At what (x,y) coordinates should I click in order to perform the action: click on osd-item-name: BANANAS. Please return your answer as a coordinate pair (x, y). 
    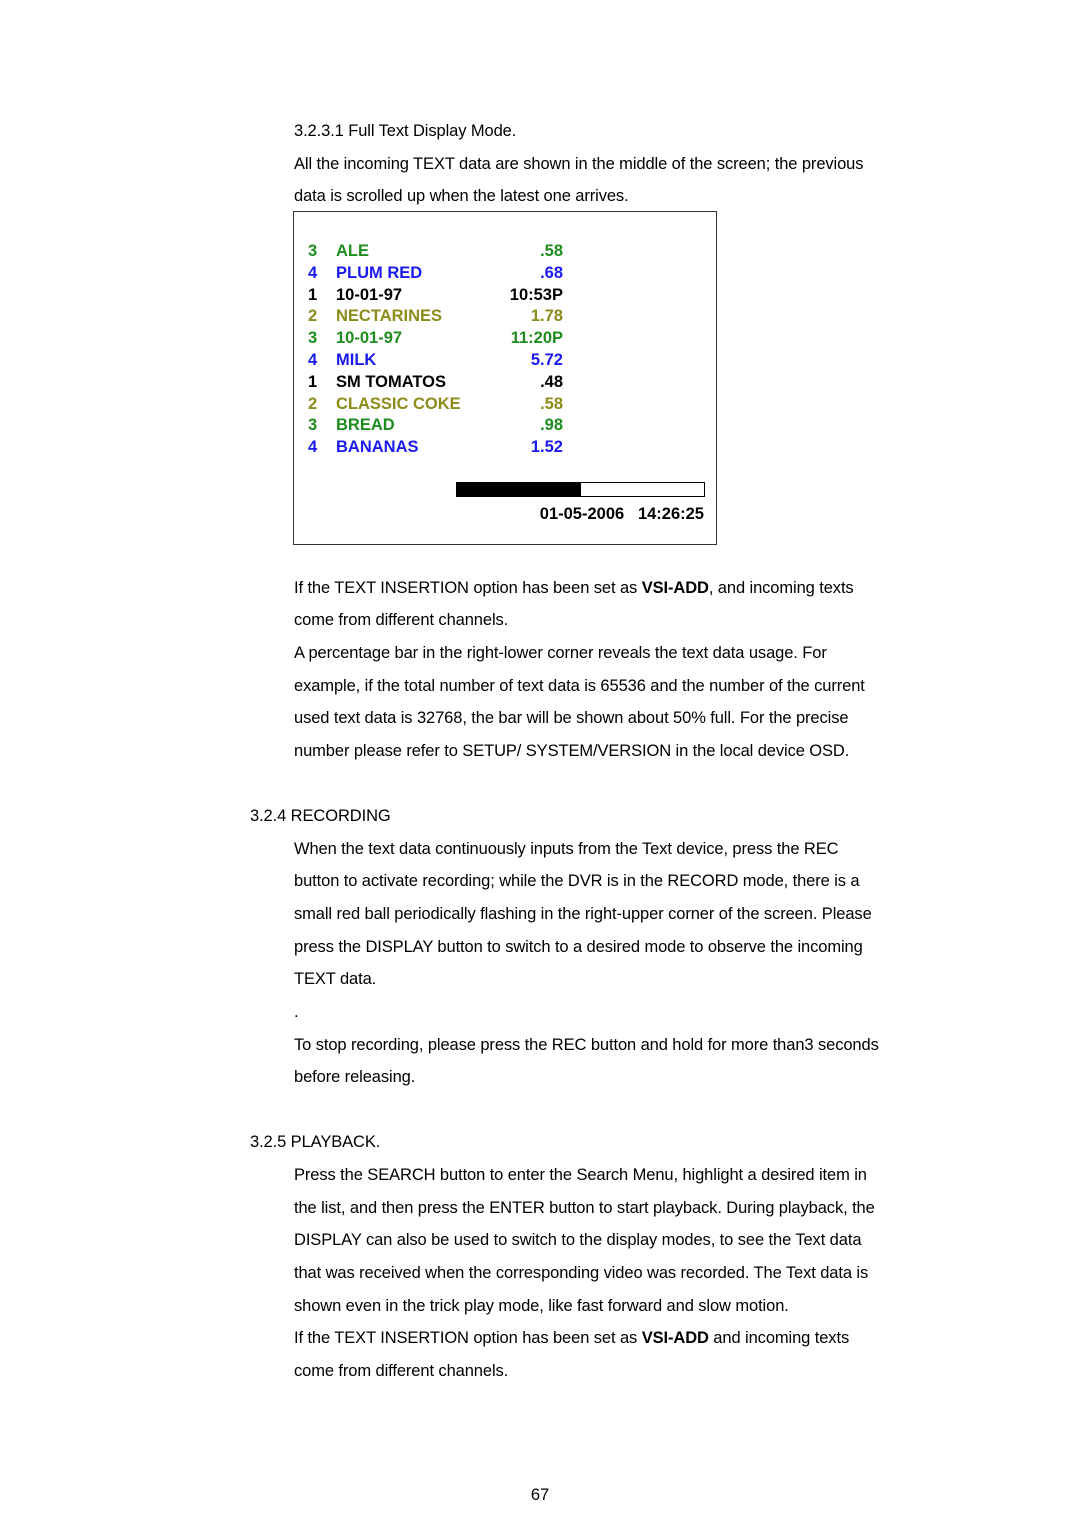
    Looking at the image, I should click on (377, 447).